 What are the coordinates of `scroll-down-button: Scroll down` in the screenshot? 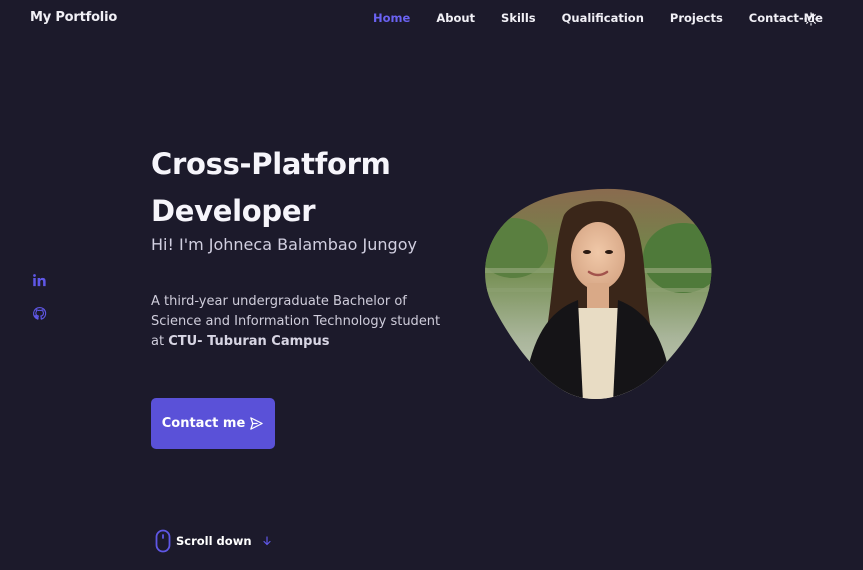 It's located at (214, 541).